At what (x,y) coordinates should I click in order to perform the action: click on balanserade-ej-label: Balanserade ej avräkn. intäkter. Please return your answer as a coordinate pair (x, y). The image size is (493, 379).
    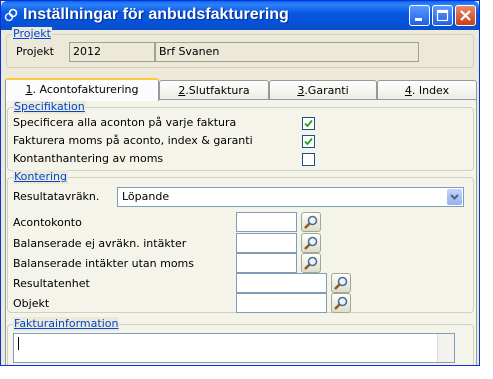
    Looking at the image, I should click on (100, 243).